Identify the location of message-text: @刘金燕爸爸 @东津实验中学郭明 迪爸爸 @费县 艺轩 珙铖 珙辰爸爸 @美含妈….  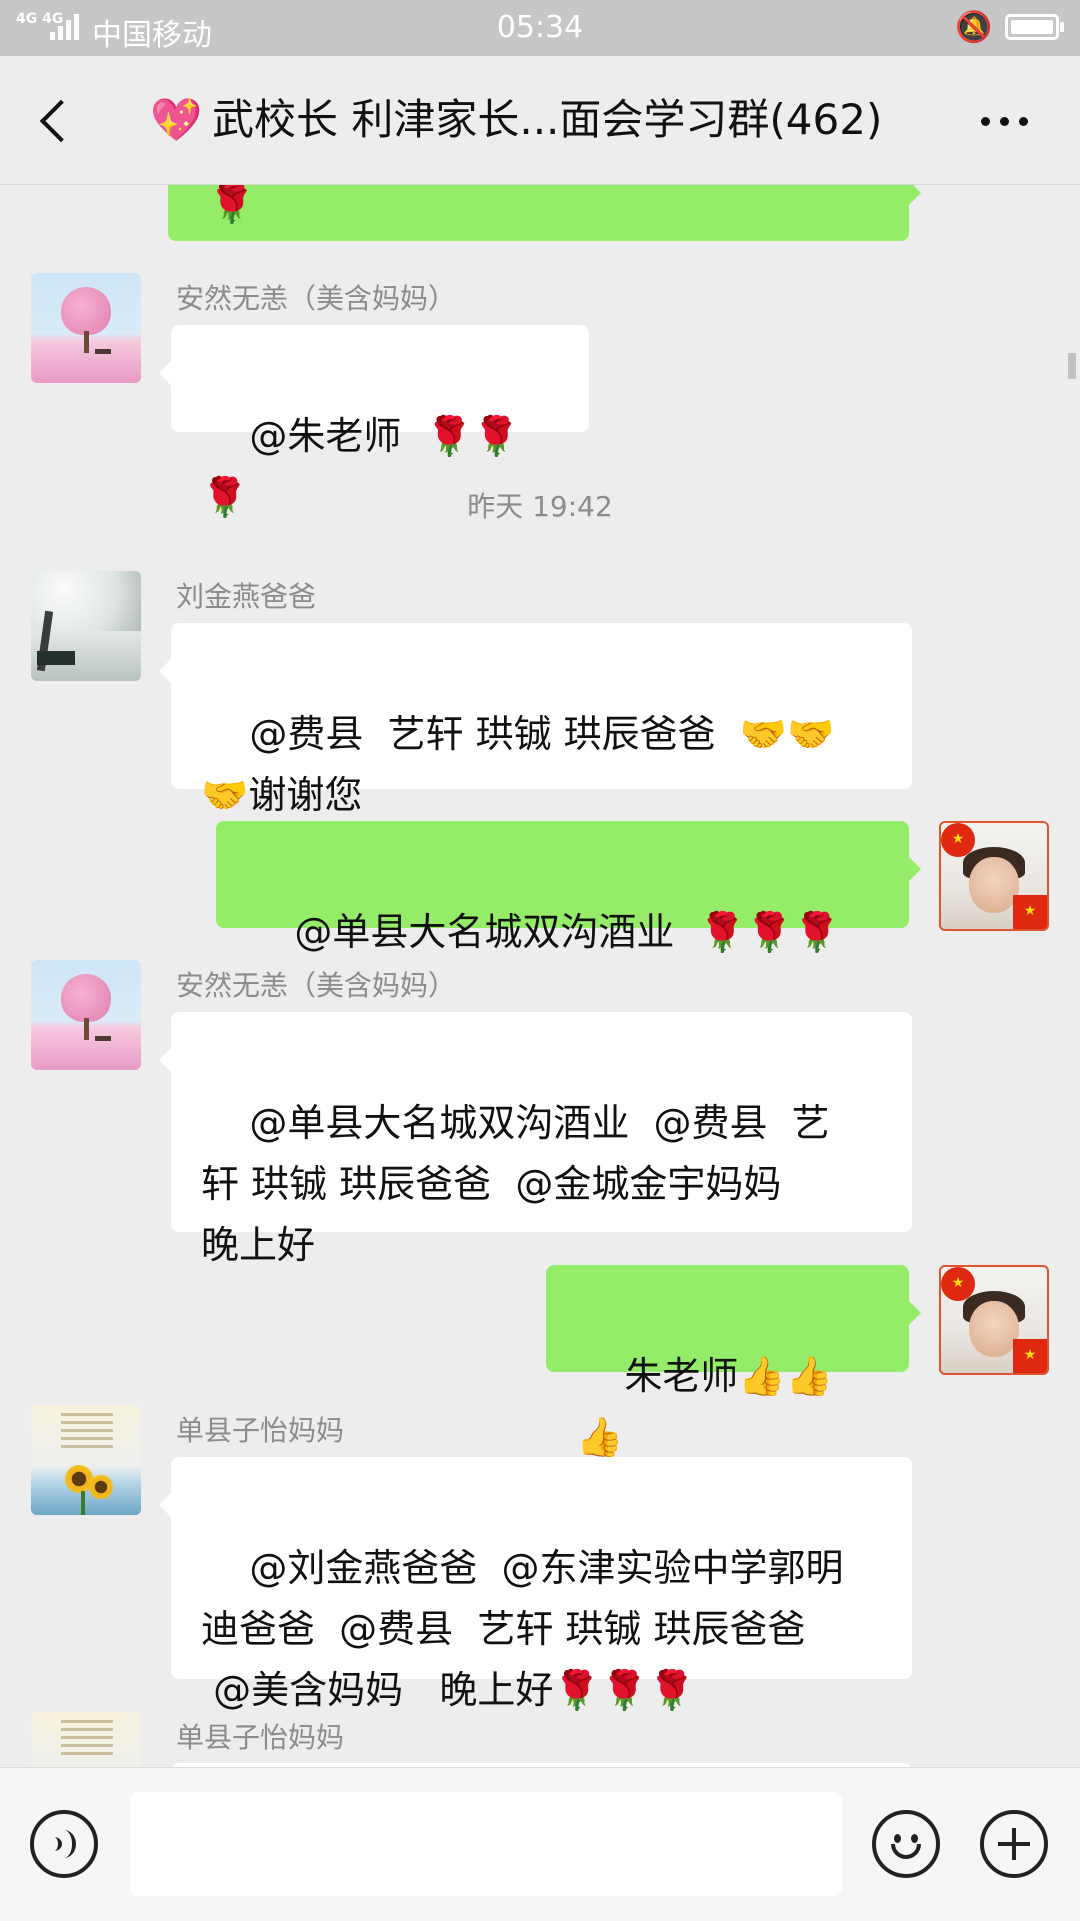
(522, 1629).